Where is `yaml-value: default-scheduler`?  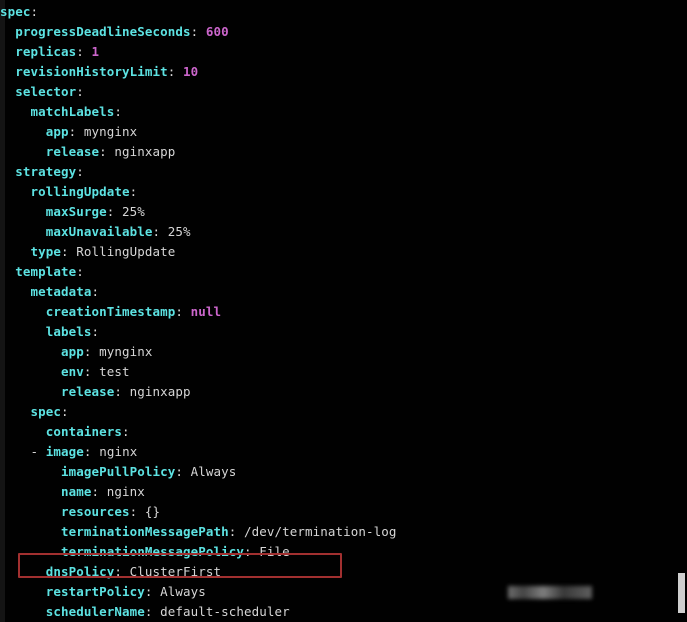 yaml-value: default-scheduler is located at coordinates (221, 611).